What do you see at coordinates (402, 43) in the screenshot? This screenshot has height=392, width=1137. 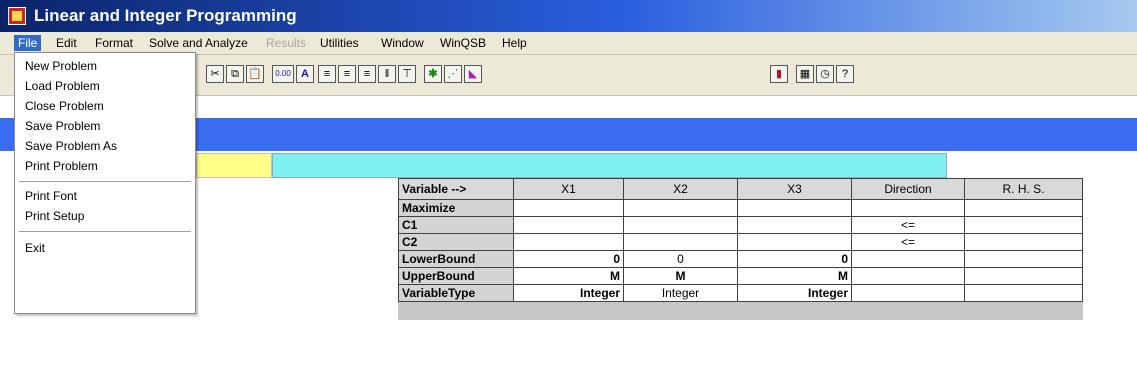 I see `menu-window: Window` at bounding box center [402, 43].